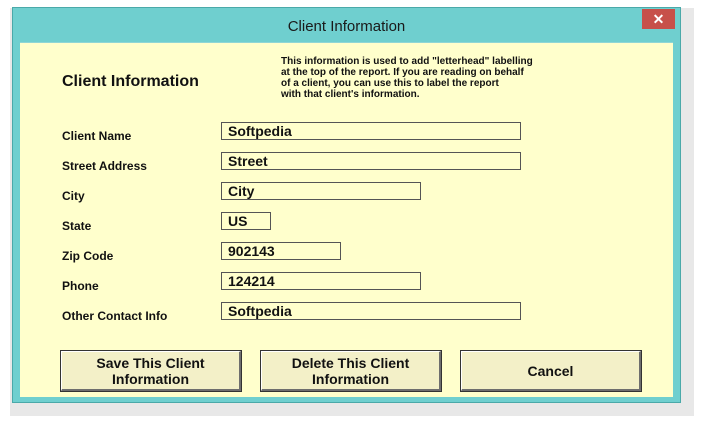  Describe the element at coordinates (104, 166) in the screenshot. I see `street-address-label: Street Address` at that location.